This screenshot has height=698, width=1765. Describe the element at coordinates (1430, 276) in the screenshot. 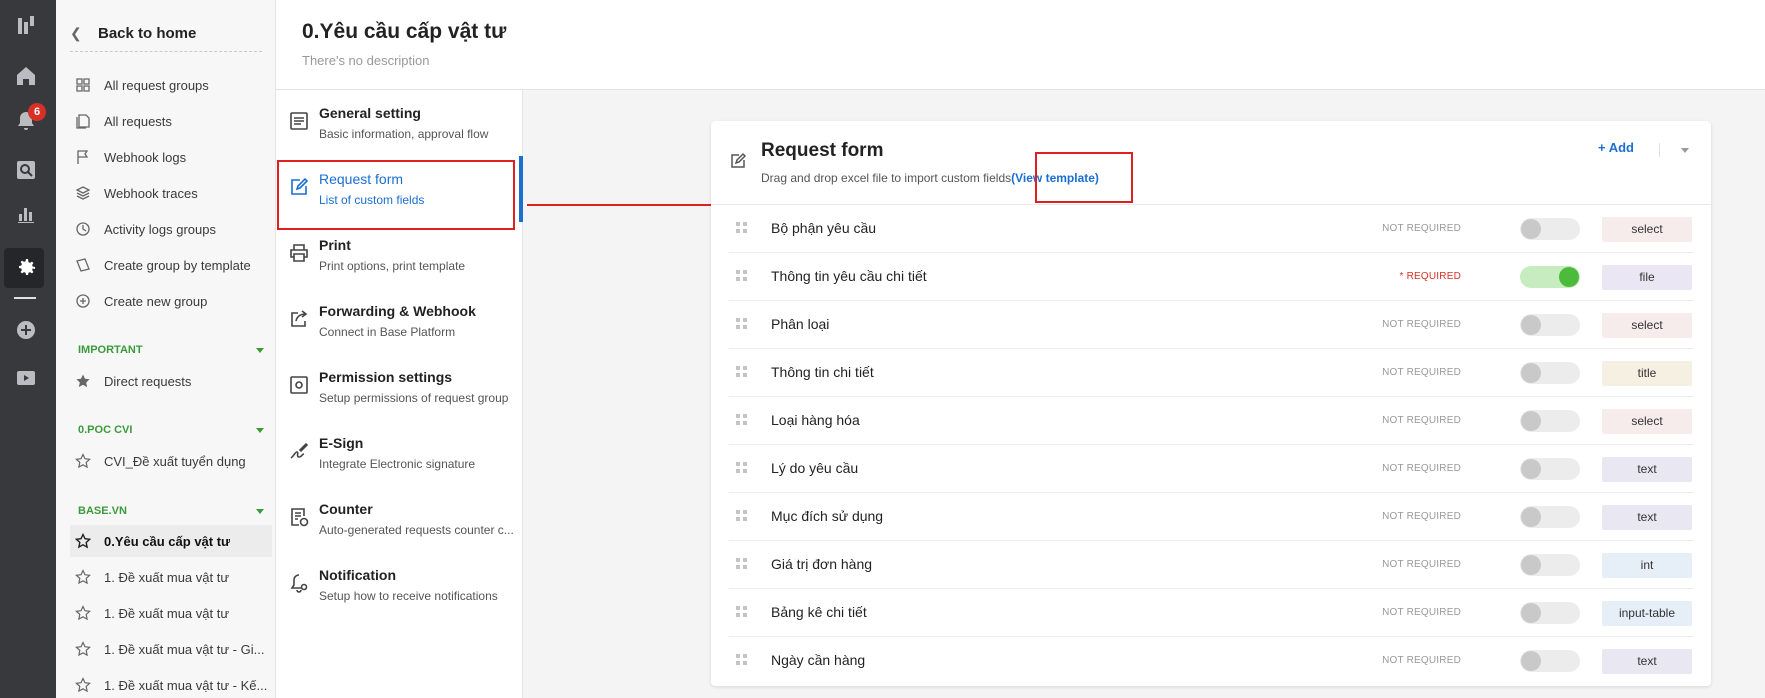

I see `required-label: * REQUIRED` at that location.